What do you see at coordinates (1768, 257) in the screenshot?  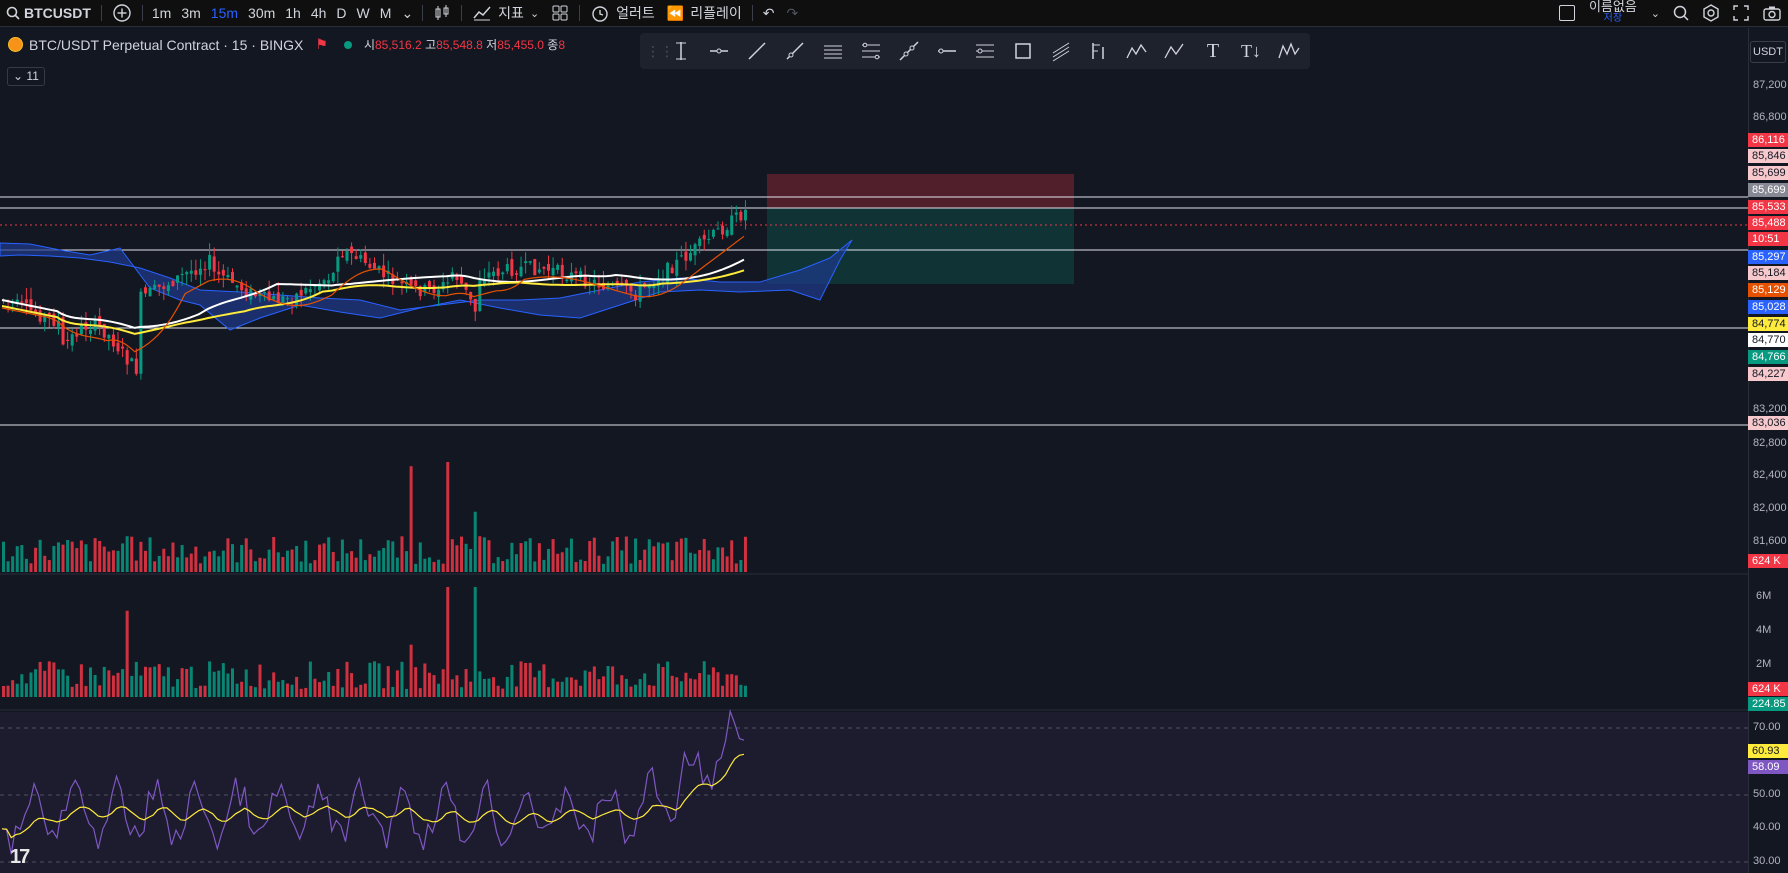 I see `price-badge: 85,297` at bounding box center [1768, 257].